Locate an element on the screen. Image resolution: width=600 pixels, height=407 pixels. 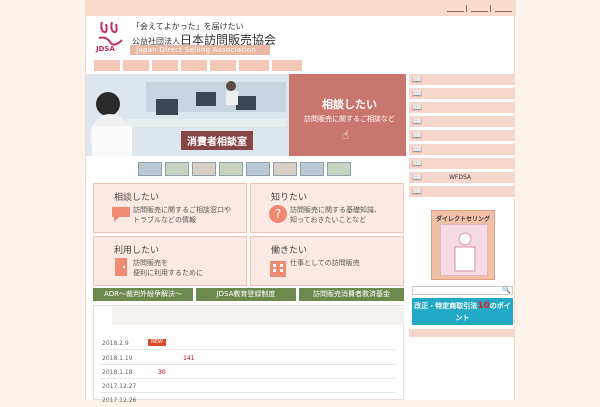
hero-photo: 消費者相談室 is located at coordinates (187, 115).